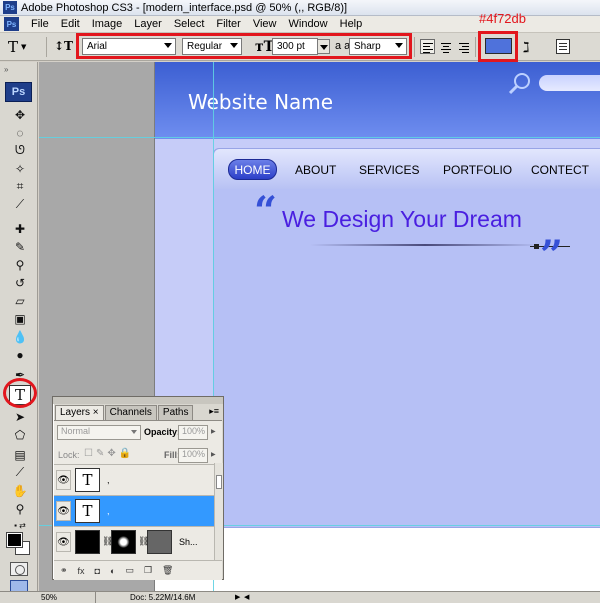  What do you see at coordinates (20, 132) in the screenshot?
I see `marquee-tool-icon: ◌` at bounding box center [20, 132].